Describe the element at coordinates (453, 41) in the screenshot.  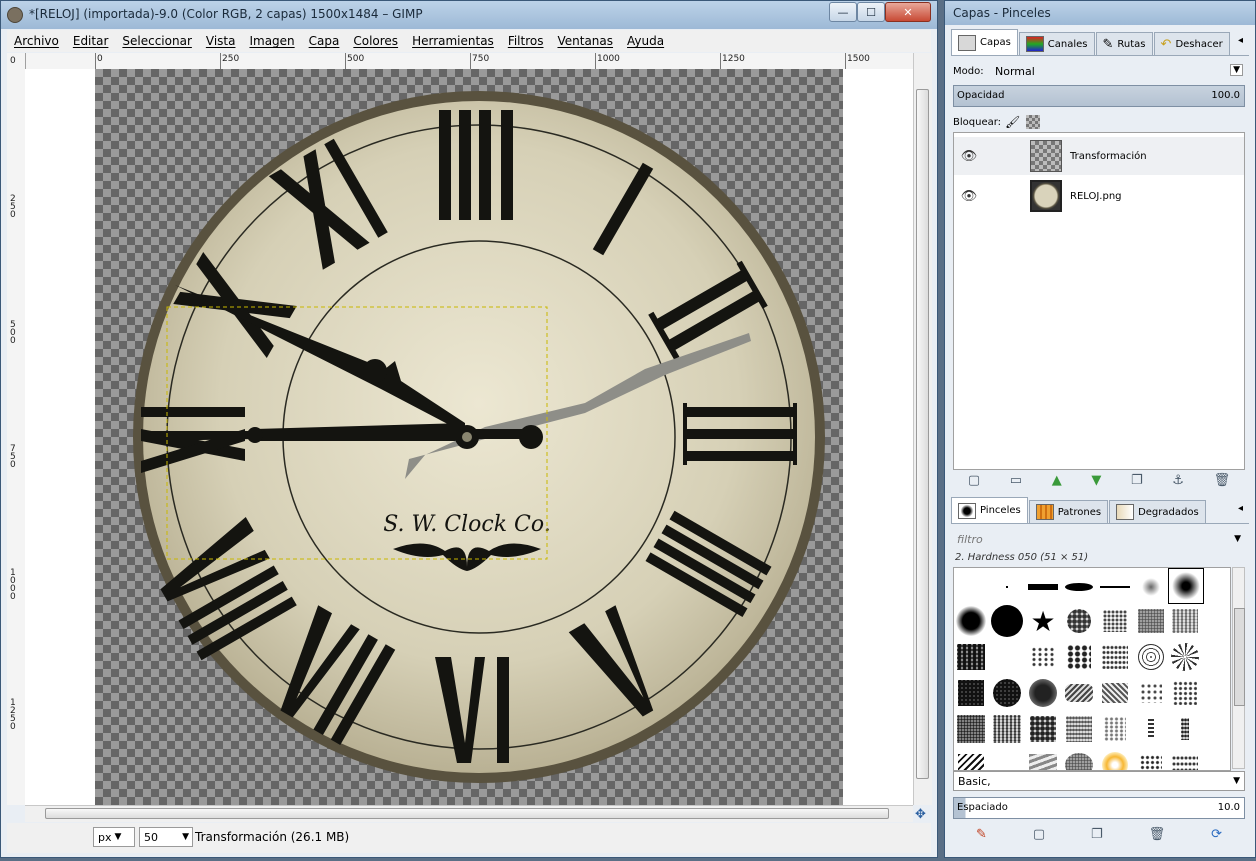
I see `menu-herramientas: Herramientas` at that location.